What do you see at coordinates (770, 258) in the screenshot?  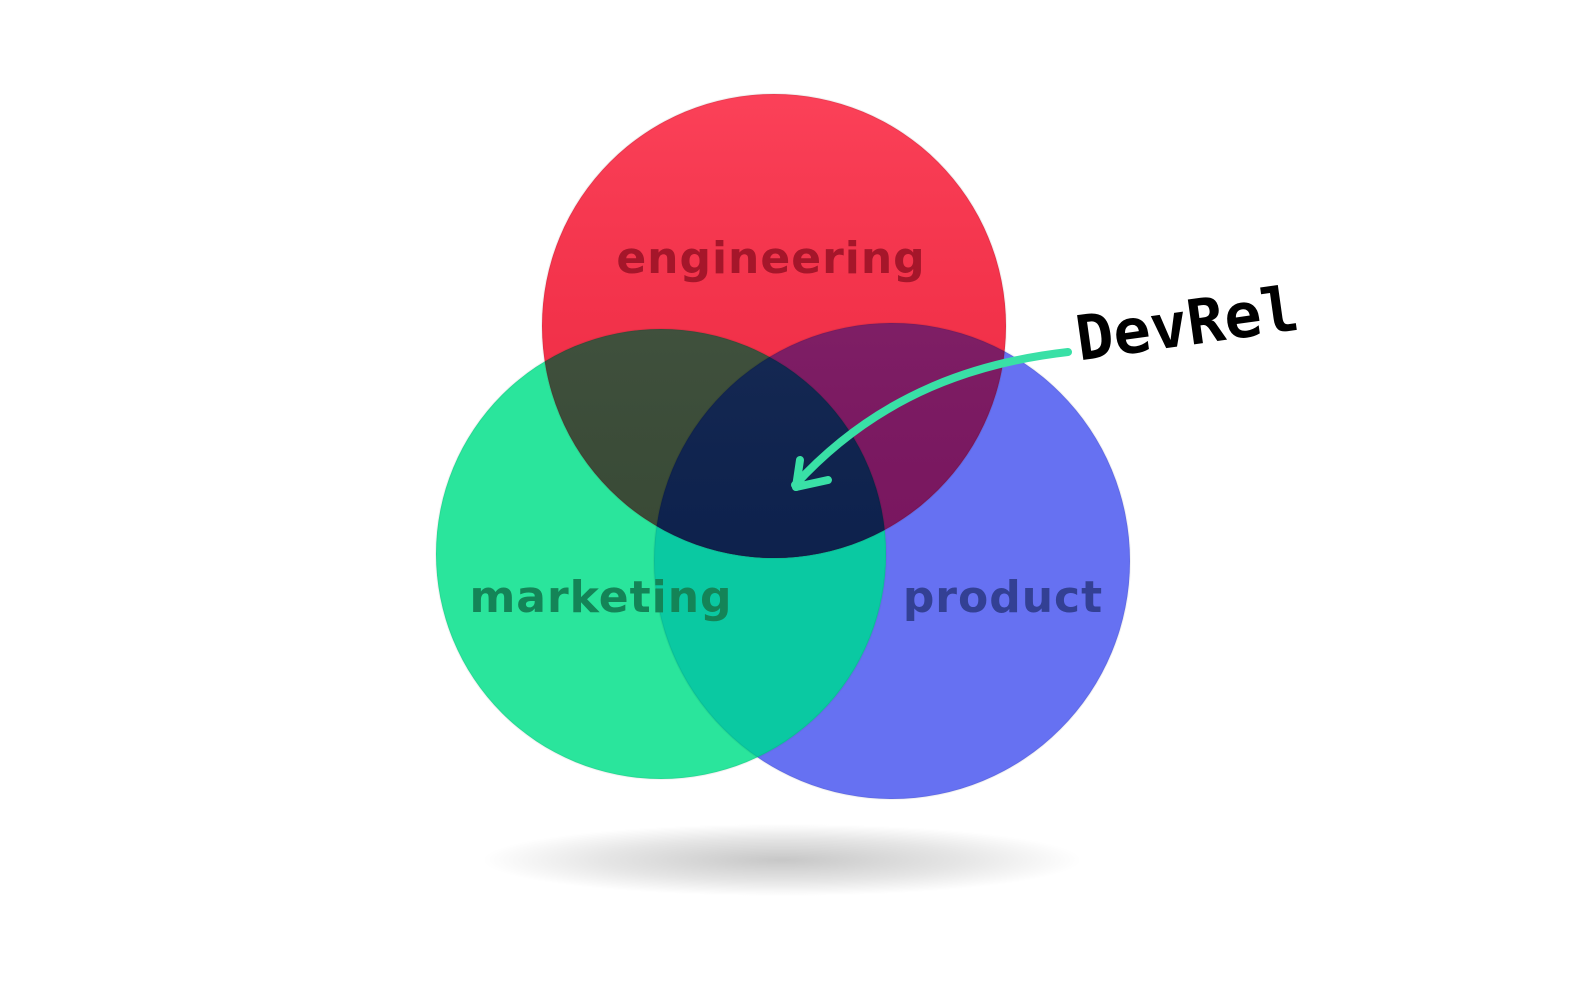 I see `engineering-label: engineering` at bounding box center [770, 258].